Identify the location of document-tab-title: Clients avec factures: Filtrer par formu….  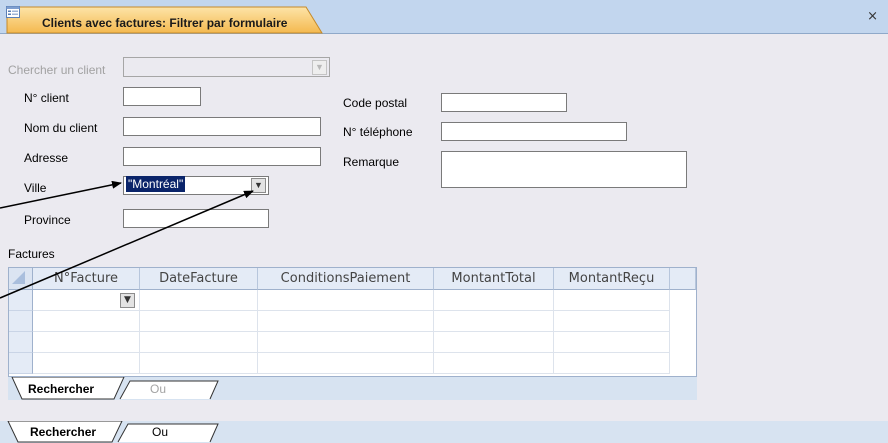
(165, 23).